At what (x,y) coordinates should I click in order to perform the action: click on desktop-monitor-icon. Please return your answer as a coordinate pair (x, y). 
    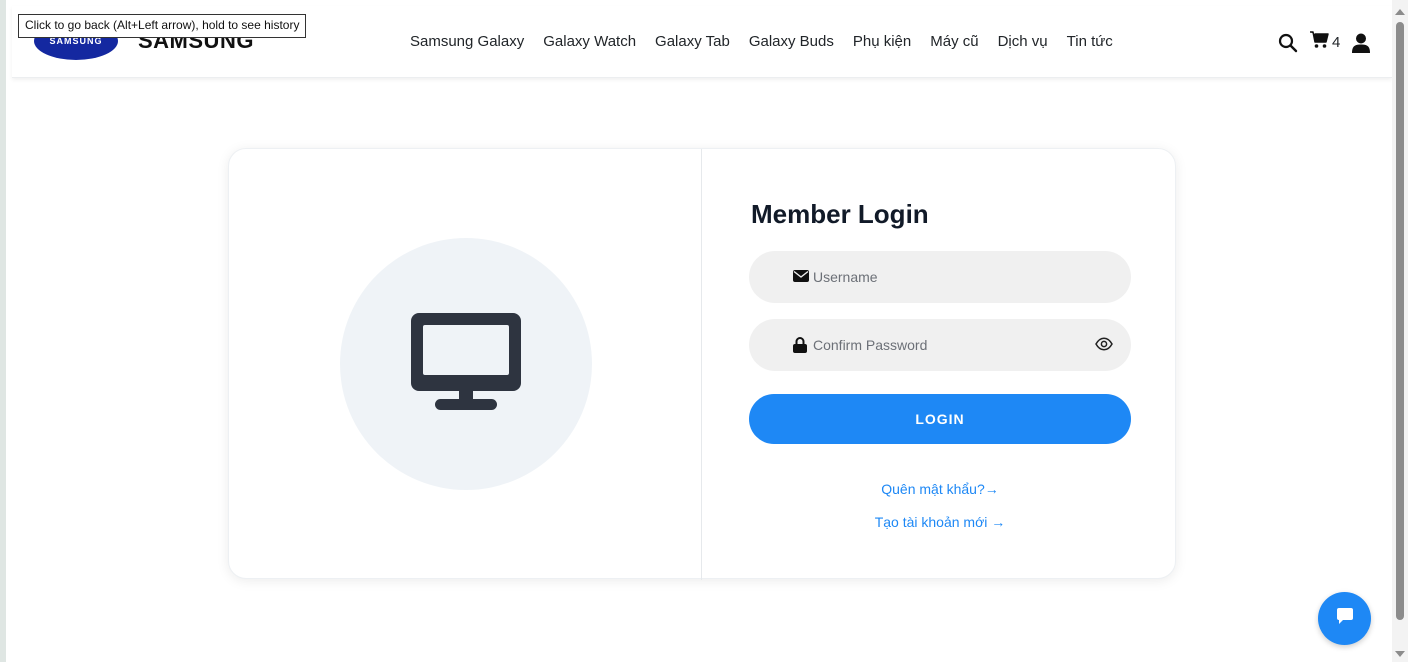
    Looking at the image, I should click on (466, 364).